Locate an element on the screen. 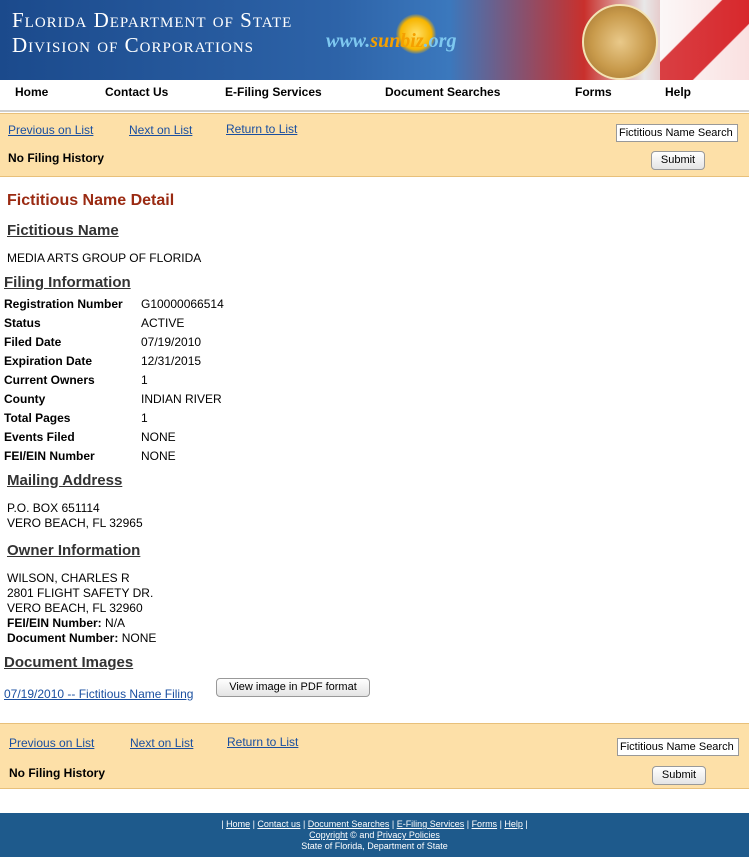 Image resolution: width=749 pixels, height=857 pixels. footer-document-searches-link: Document Searches is located at coordinates (349, 824).